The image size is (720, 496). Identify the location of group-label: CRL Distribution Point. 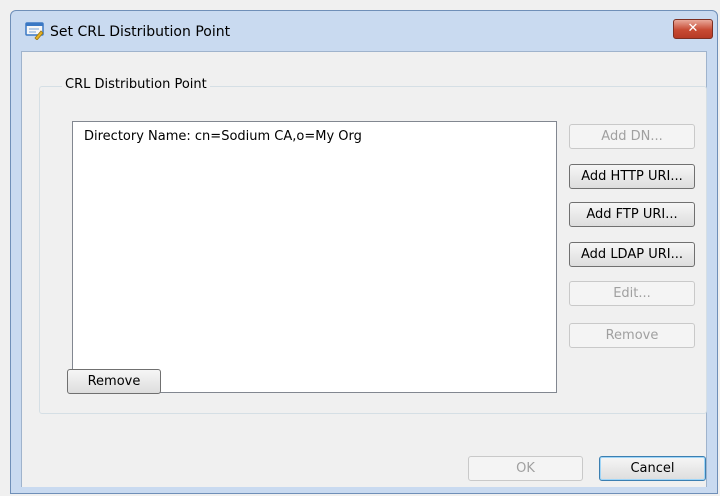
(136, 84).